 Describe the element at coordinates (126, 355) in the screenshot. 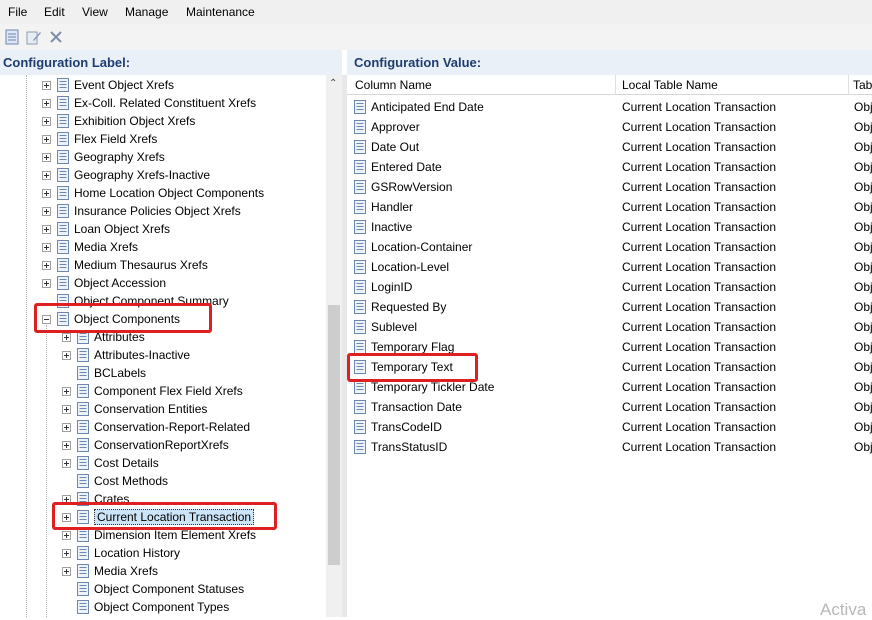

I see `tree-item: Attributes-Inactive` at that location.